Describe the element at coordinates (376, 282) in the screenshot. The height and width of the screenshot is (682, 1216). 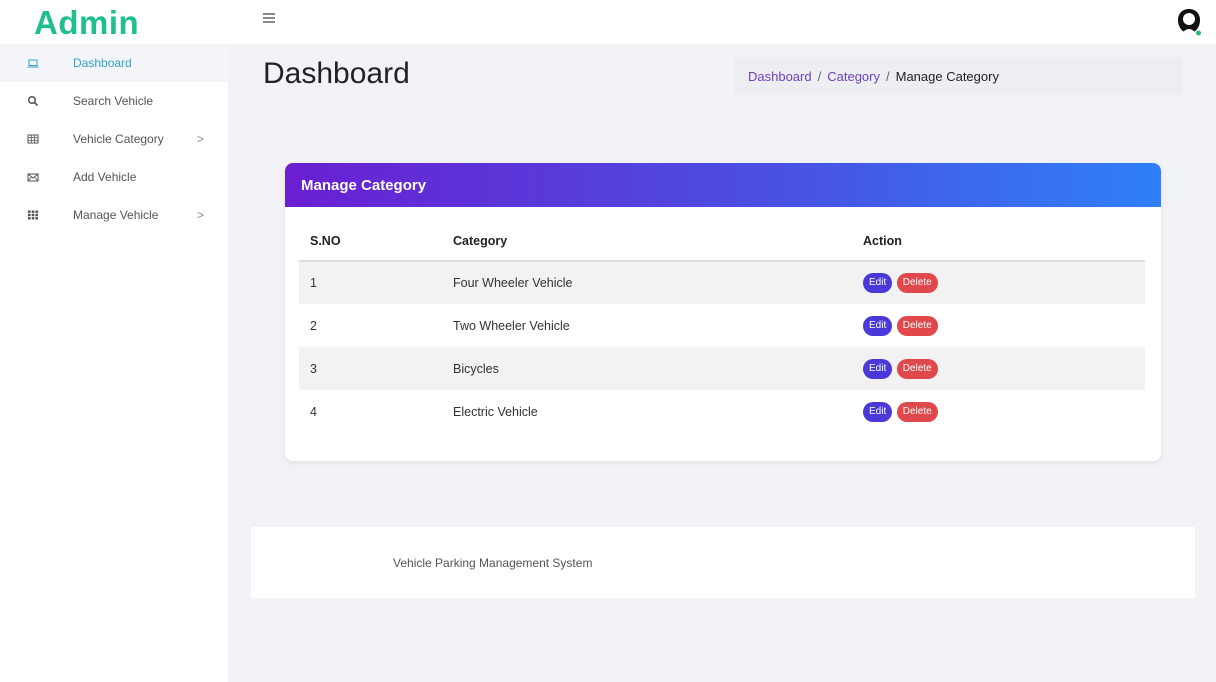
I see `cell-sno: 1` at that location.